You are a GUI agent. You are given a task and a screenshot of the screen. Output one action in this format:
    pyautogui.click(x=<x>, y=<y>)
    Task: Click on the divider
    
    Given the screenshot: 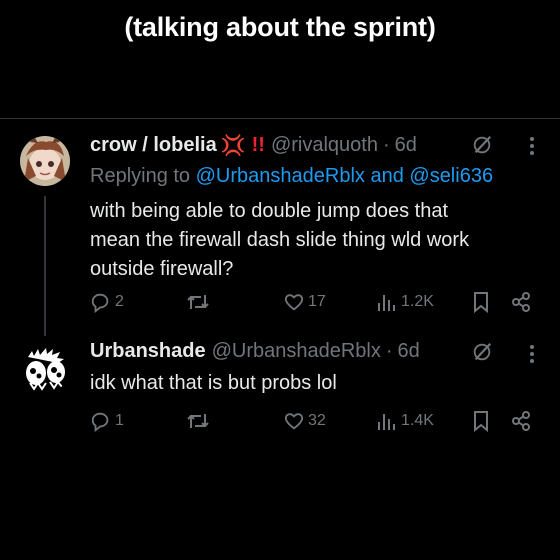 What is the action you would take?
    pyautogui.click(x=280, y=118)
    